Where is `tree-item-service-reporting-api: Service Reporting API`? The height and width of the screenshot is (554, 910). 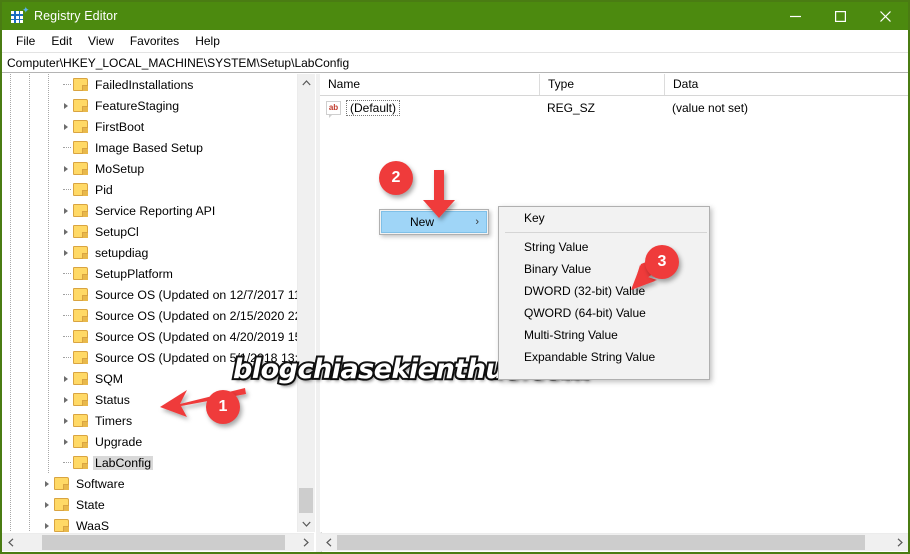 tree-item-service-reporting-api: Service Reporting API is located at coordinates (149, 210).